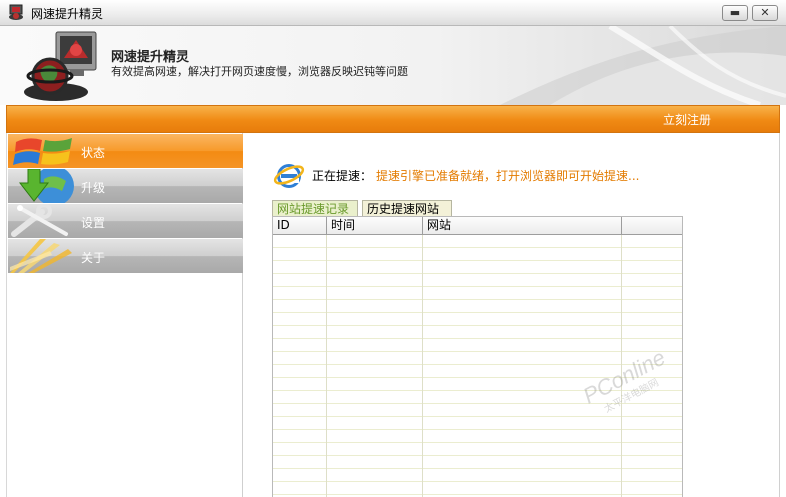 This screenshot has height=497, width=786. What do you see at coordinates (407, 208) in the screenshot?
I see `tab-history-sites: 历史提速网站` at bounding box center [407, 208].